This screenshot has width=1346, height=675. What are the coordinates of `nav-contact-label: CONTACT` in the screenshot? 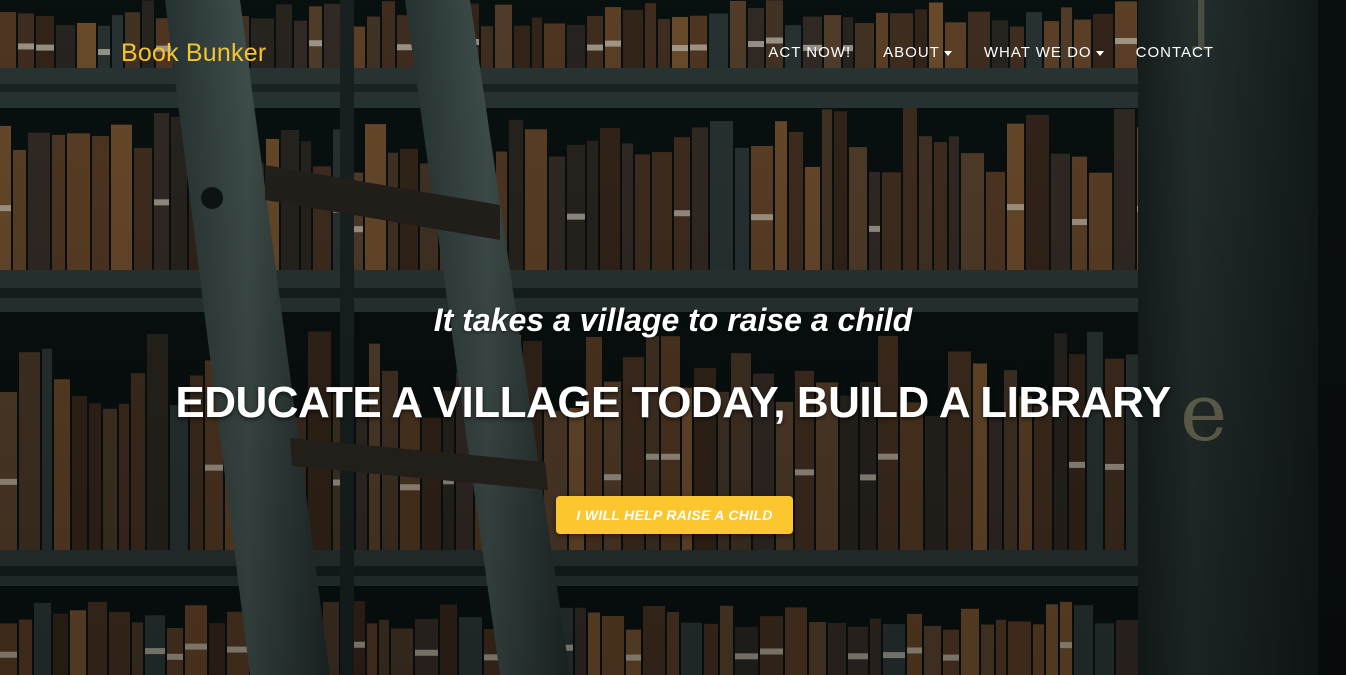 It's located at (1174, 52).